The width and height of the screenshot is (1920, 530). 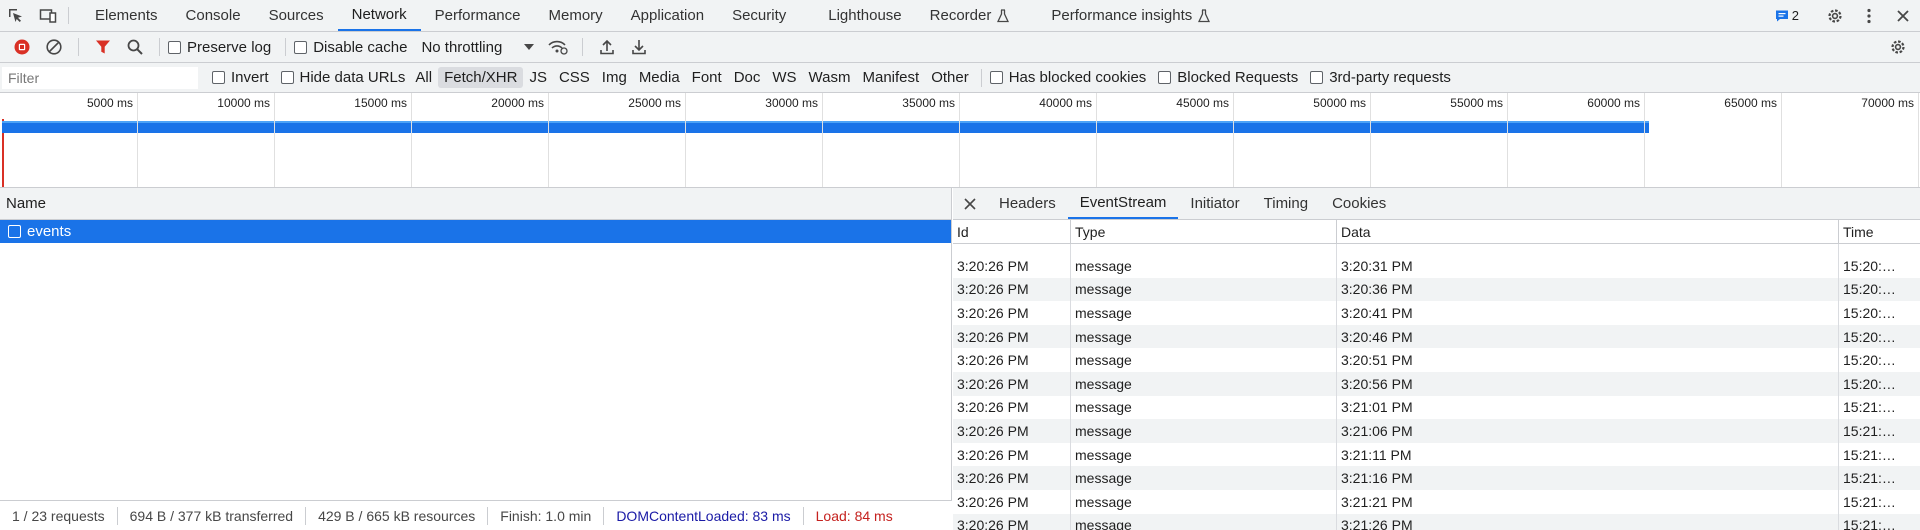 What do you see at coordinates (1204, 231) in the screenshot?
I see `type-column-header: Type` at bounding box center [1204, 231].